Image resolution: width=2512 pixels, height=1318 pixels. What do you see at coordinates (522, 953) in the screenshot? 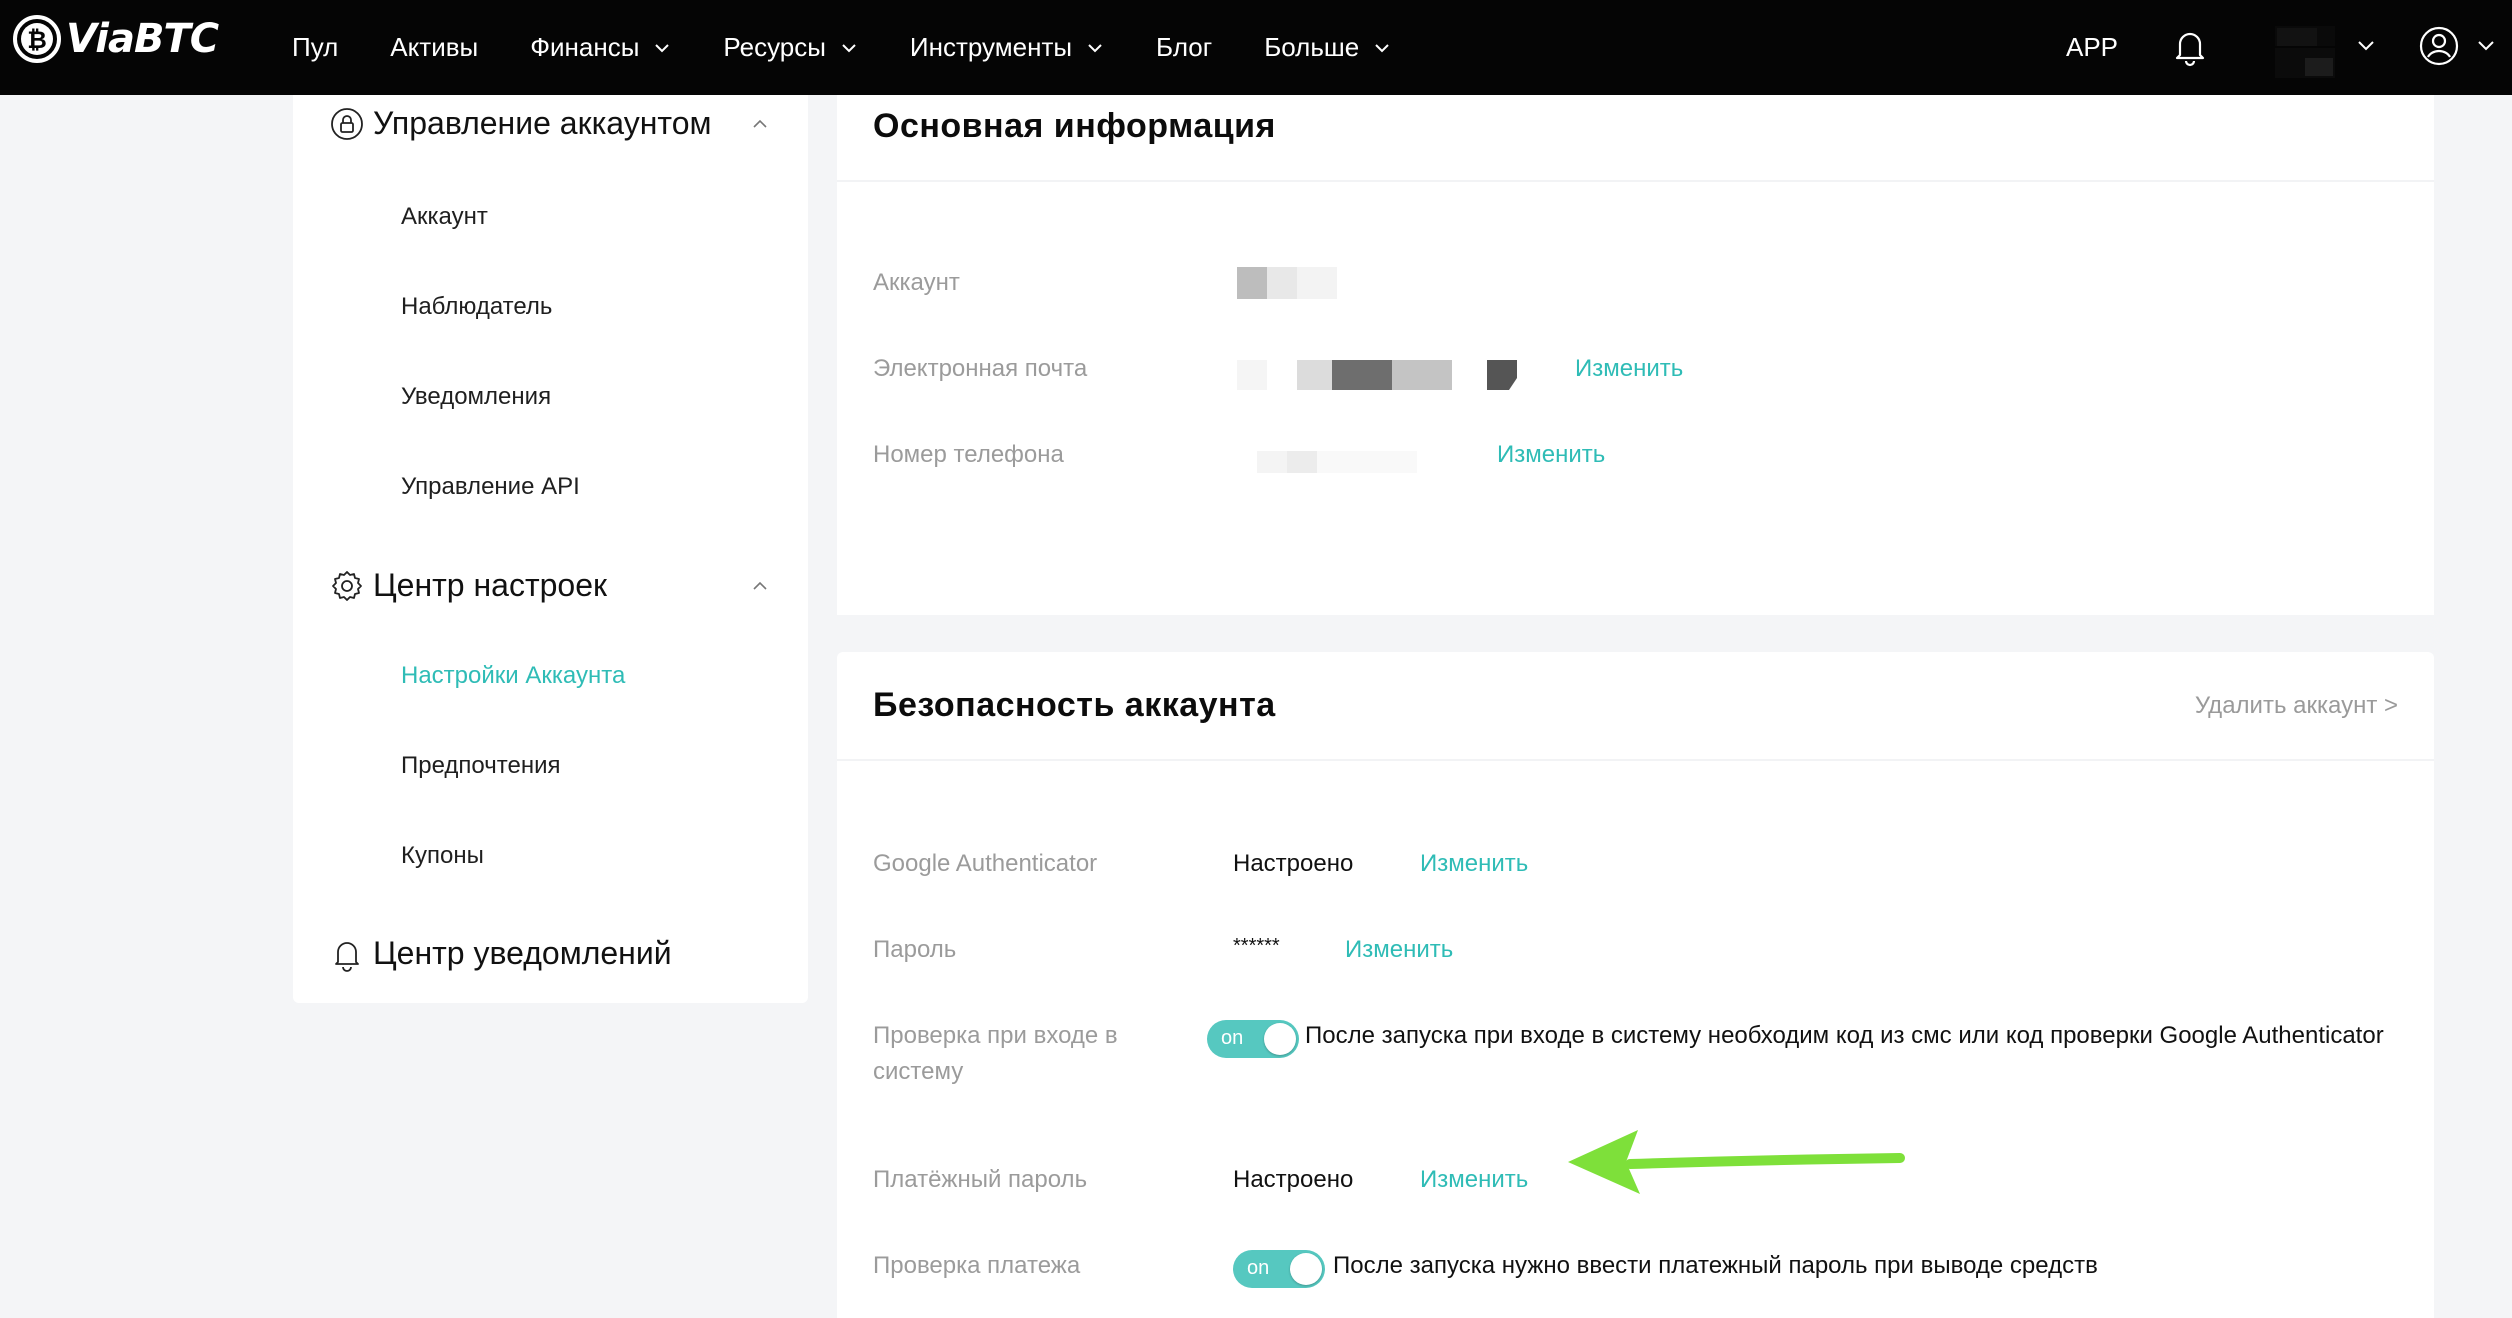
I see `sidebar-group-title: Центр уведомлений` at bounding box center [522, 953].